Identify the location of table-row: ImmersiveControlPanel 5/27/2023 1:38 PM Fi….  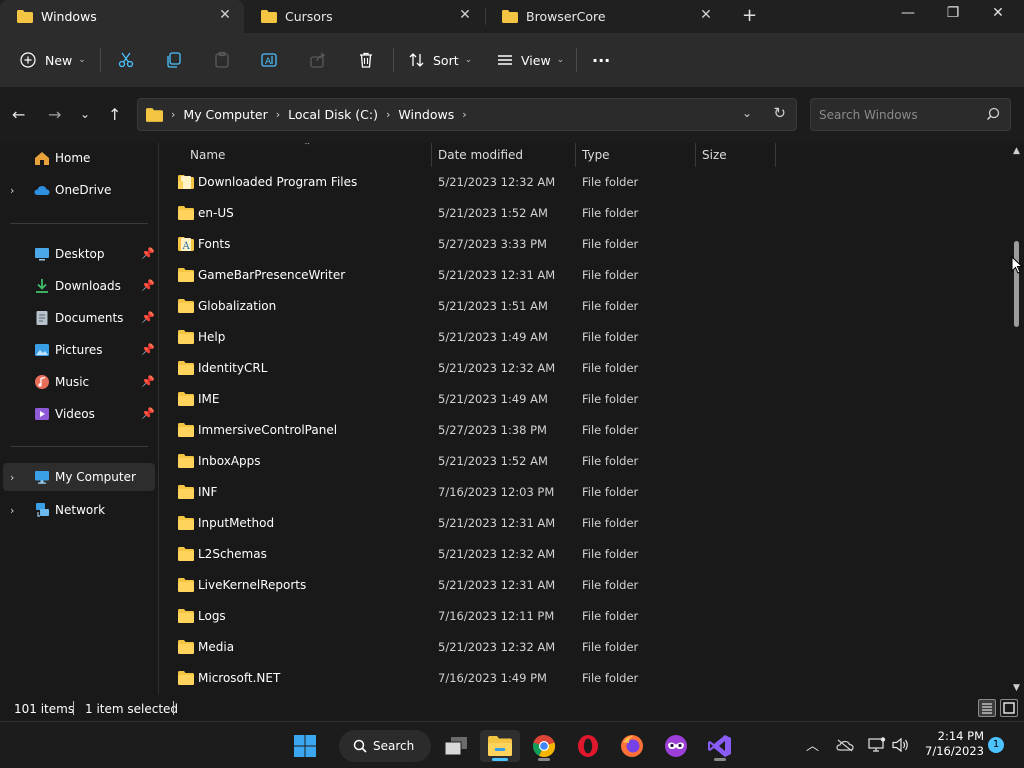
(586, 430).